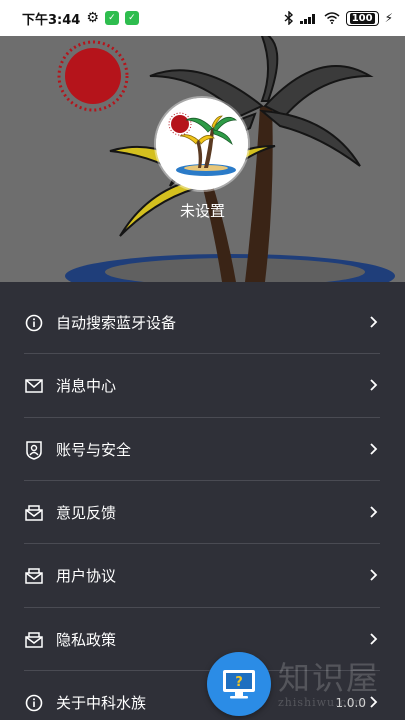 Image resolution: width=405 pixels, height=720 pixels. I want to click on wifi-icon, so click(332, 18).